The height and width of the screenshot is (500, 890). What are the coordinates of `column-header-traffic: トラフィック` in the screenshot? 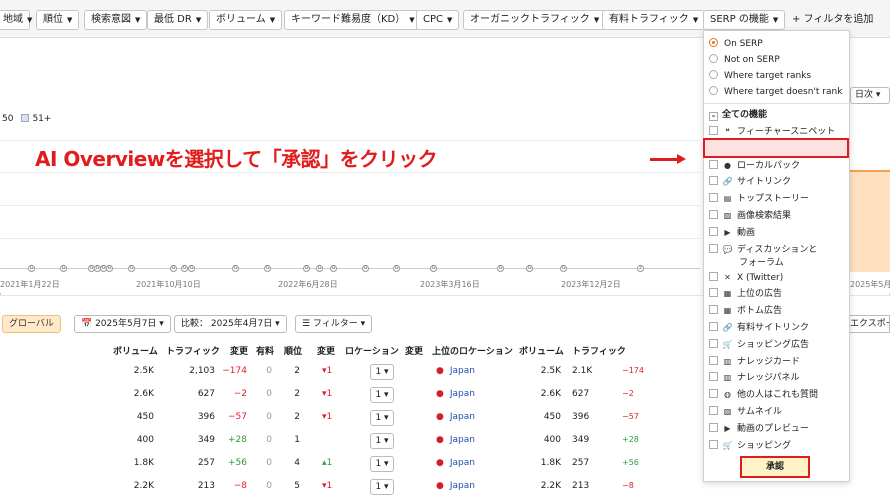 It's located at (193, 350).